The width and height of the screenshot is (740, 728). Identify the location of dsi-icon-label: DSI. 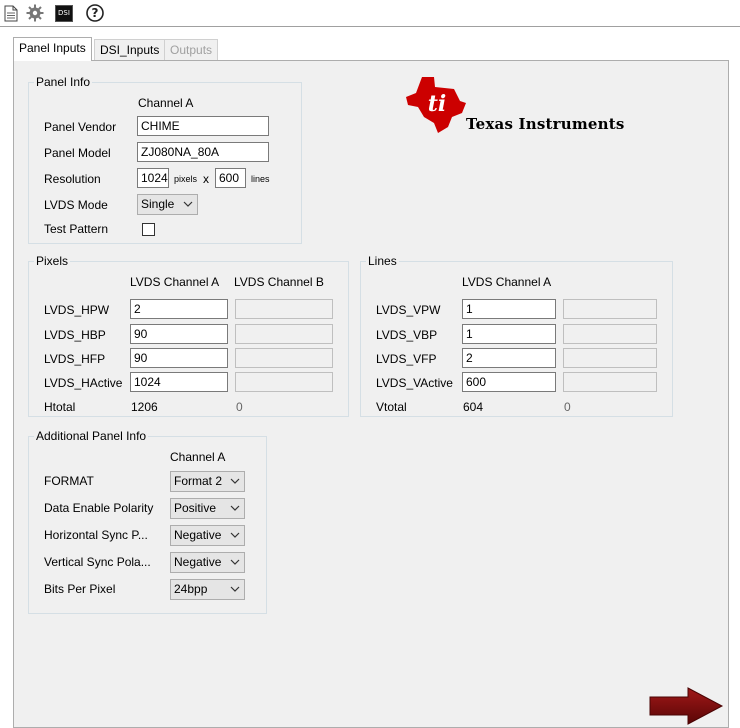
(64, 13).